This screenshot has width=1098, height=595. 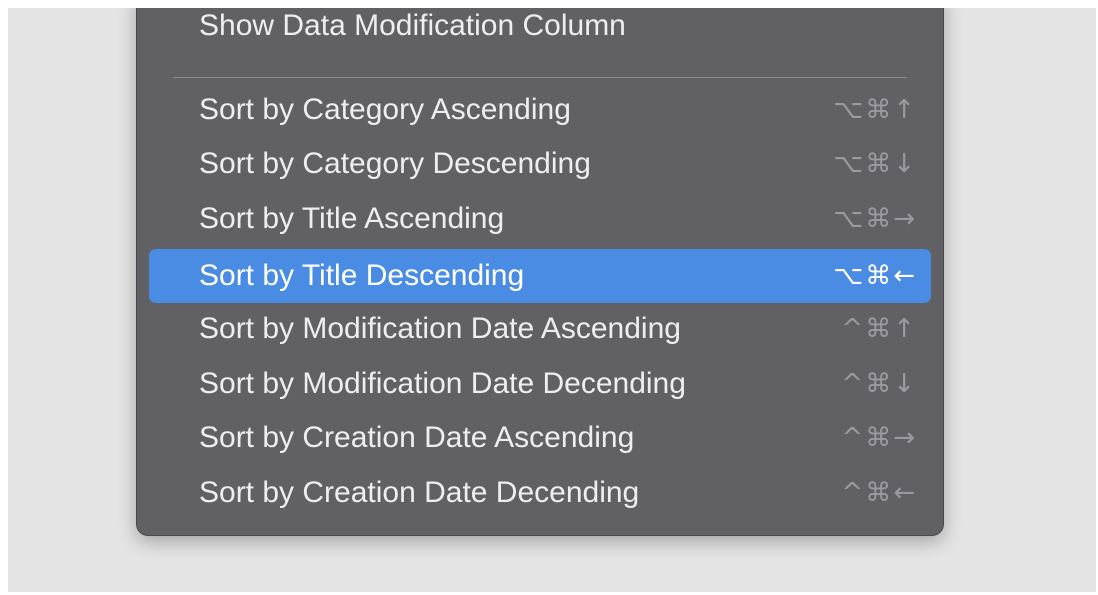 I want to click on menu-item-sort-modification-date-ascending: Sort by Modification Date Ascending ^⌘↑, so click(x=540, y=329).